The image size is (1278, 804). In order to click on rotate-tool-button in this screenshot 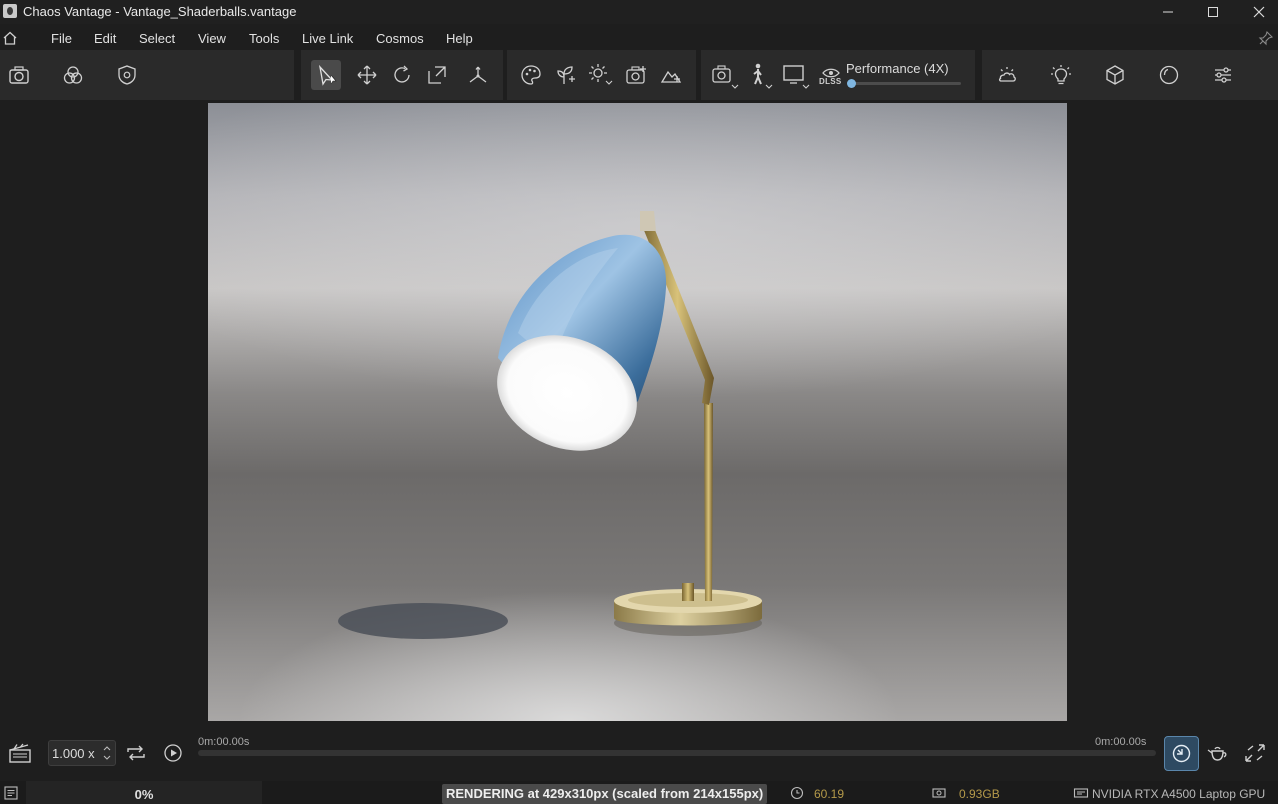, I will do `click(402, 75)`.